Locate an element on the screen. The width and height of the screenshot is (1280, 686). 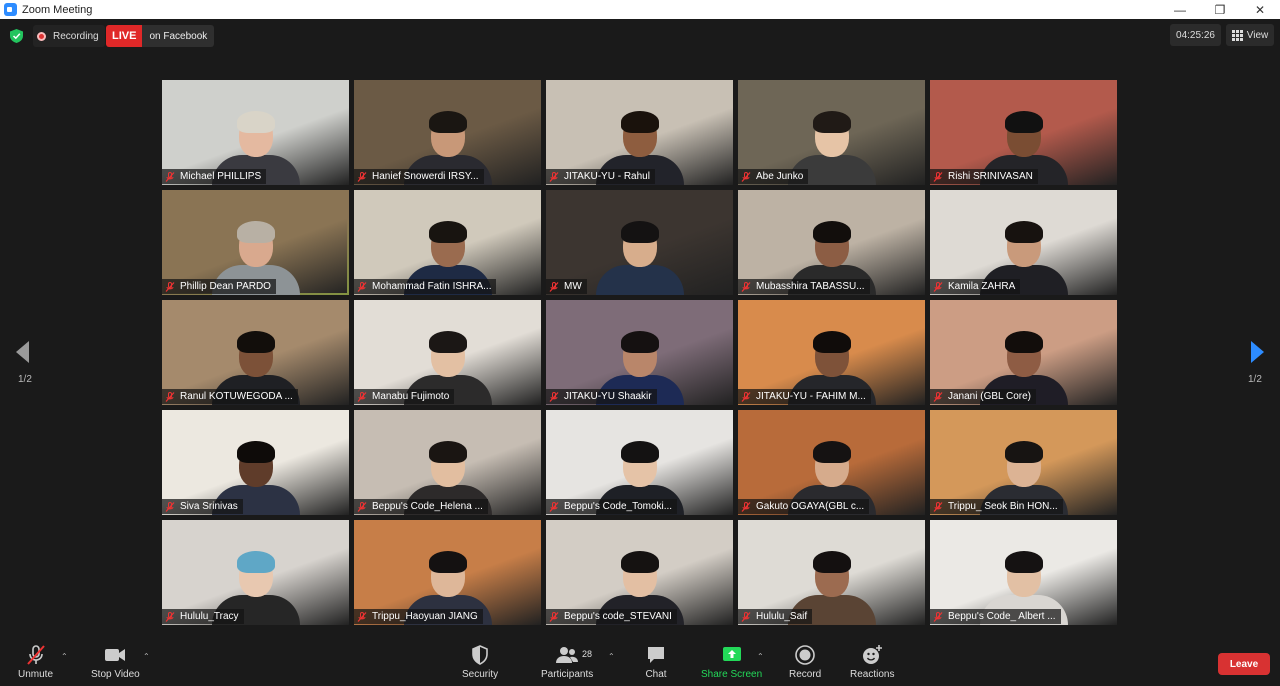
participant-name-label: Phillip Dean PARDO is located at coordinates (219, 286).